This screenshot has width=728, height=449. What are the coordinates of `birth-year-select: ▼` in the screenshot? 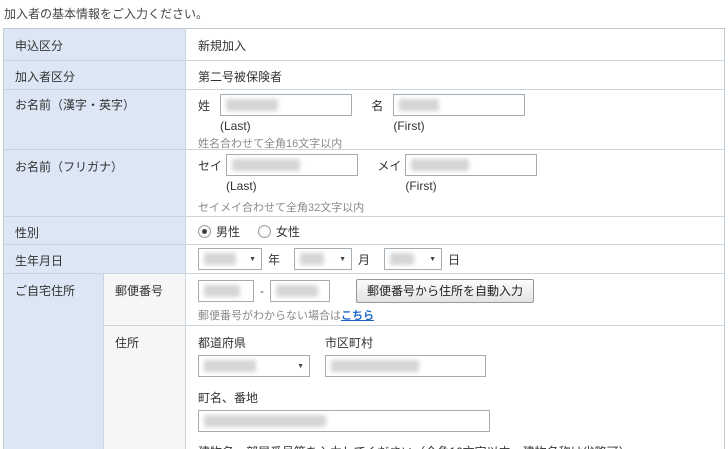 It's located at (230, 259).